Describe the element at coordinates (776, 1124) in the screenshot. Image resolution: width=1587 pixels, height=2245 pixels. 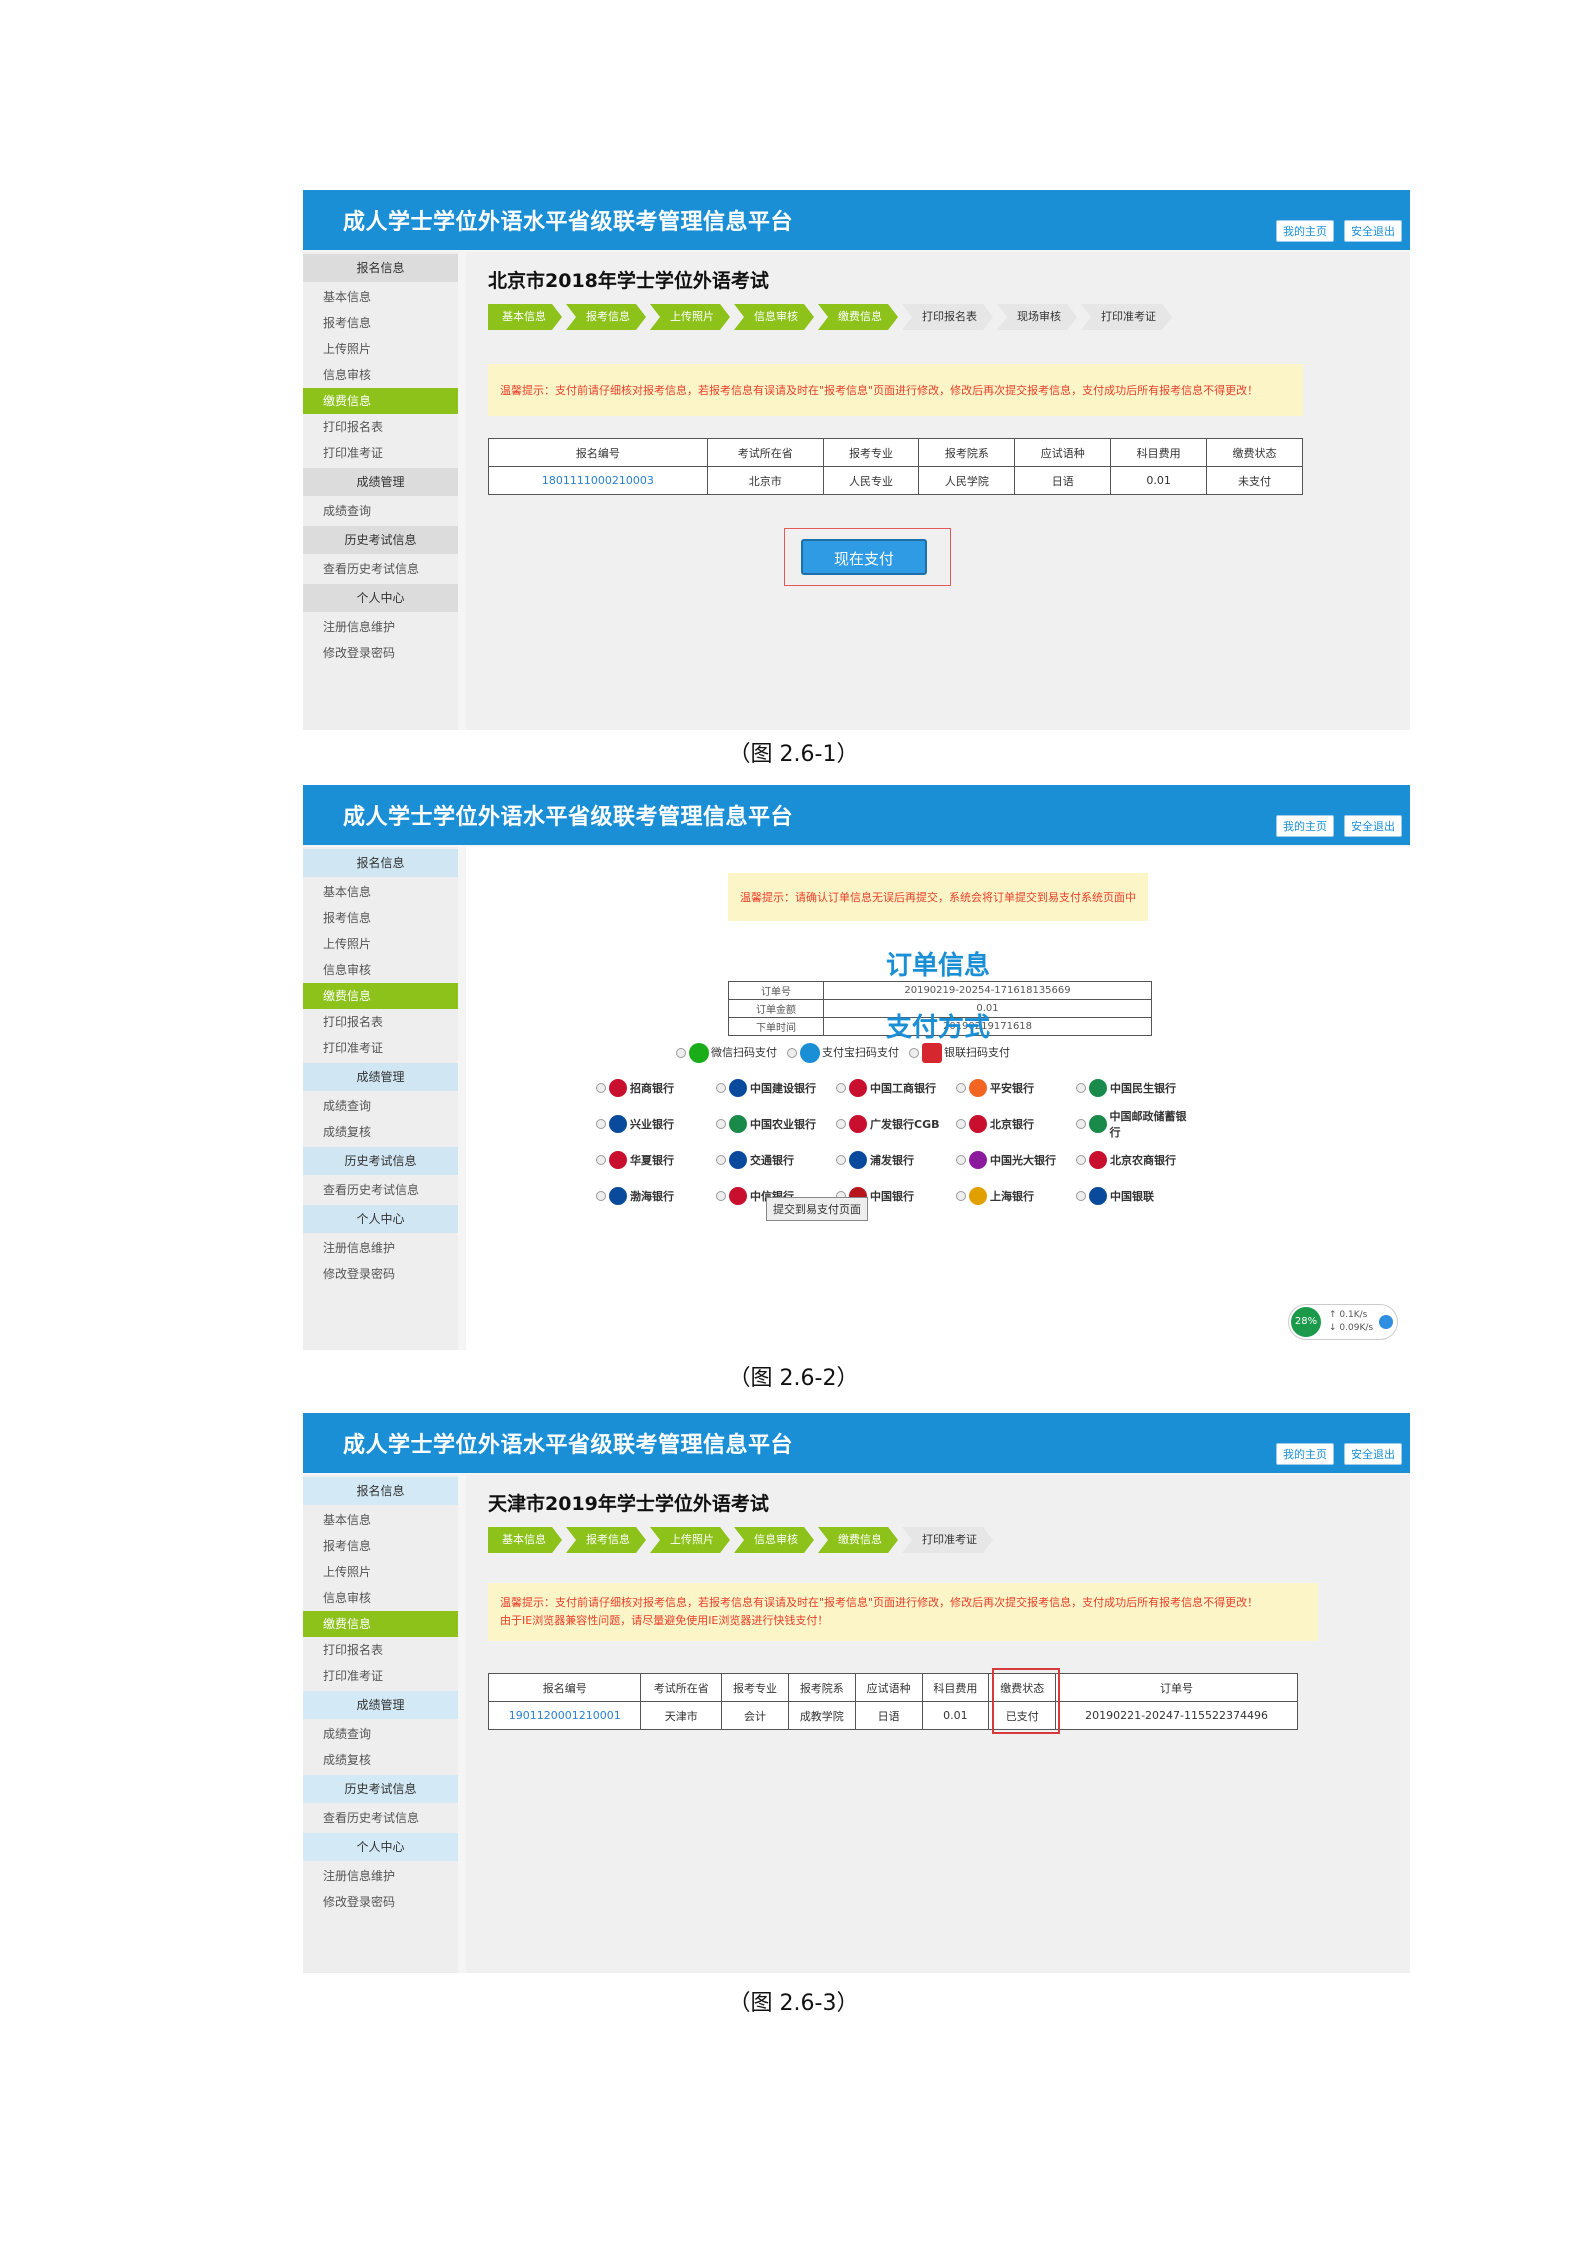
I see `bank-option: 中国农业银行` at that location.